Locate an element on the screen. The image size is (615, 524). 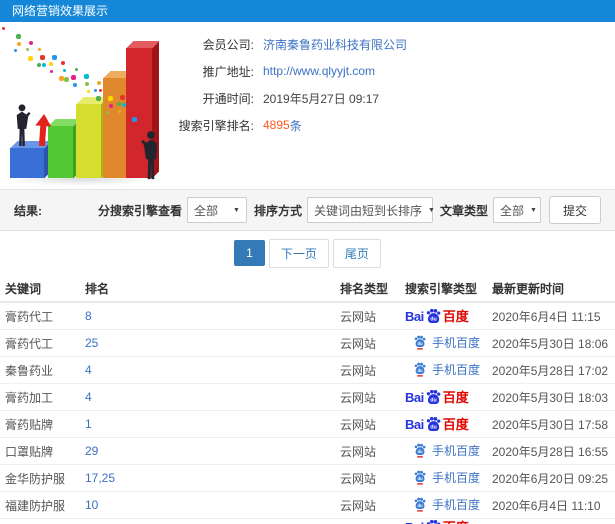
page-button: 下一页 is located at coordinates (298, 253).